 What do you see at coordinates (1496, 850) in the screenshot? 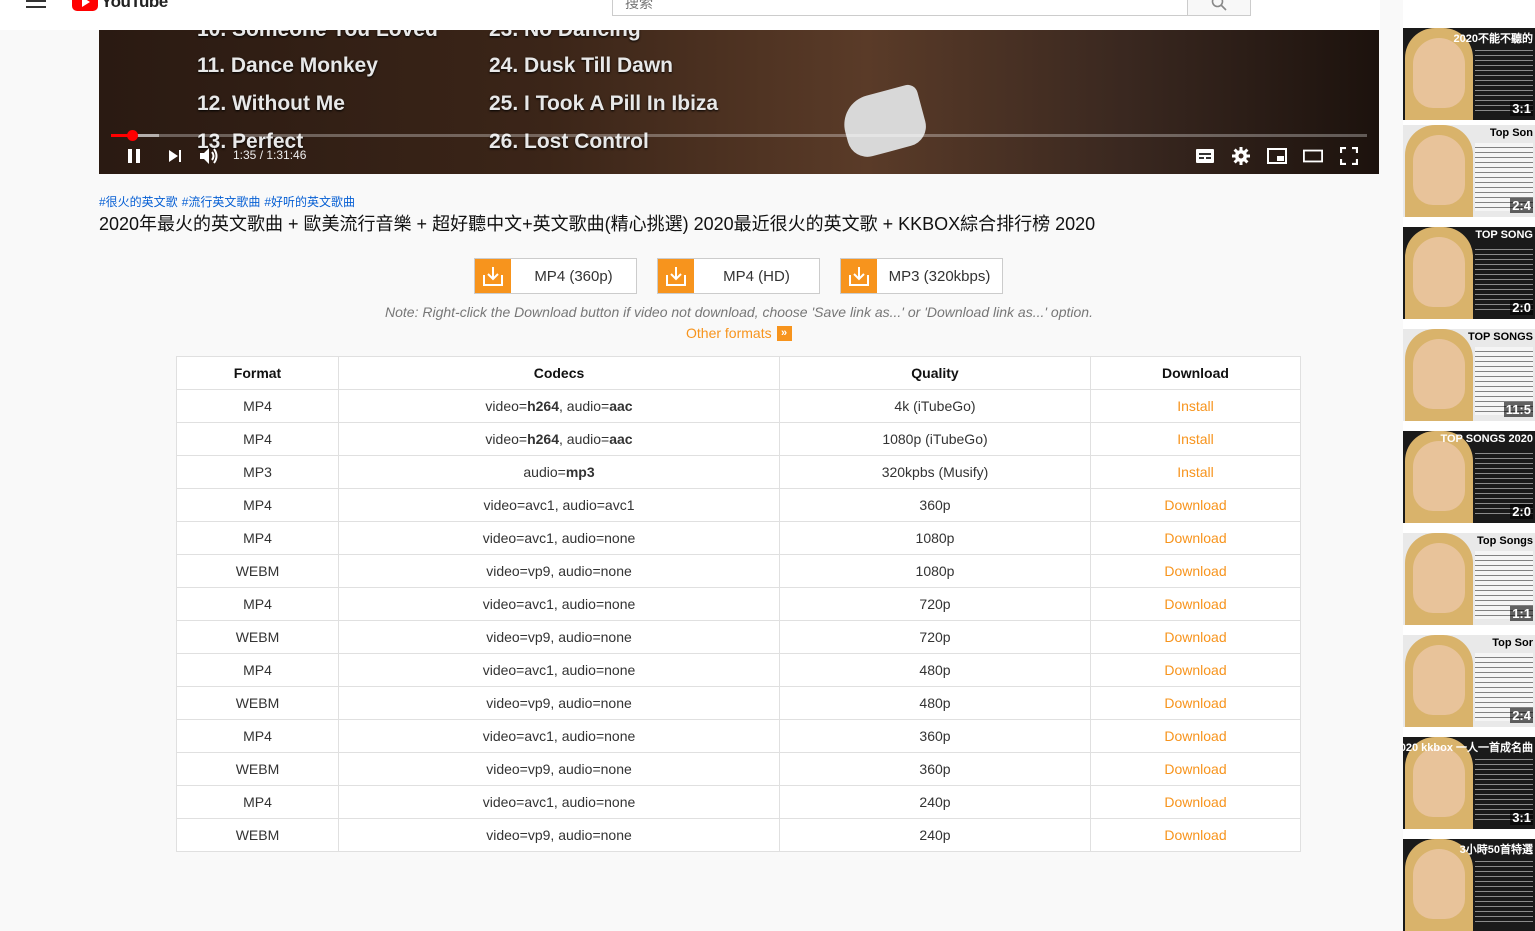
I see `thumbnail-title: 3小時50首特選` at bounding box center [1496, 850].